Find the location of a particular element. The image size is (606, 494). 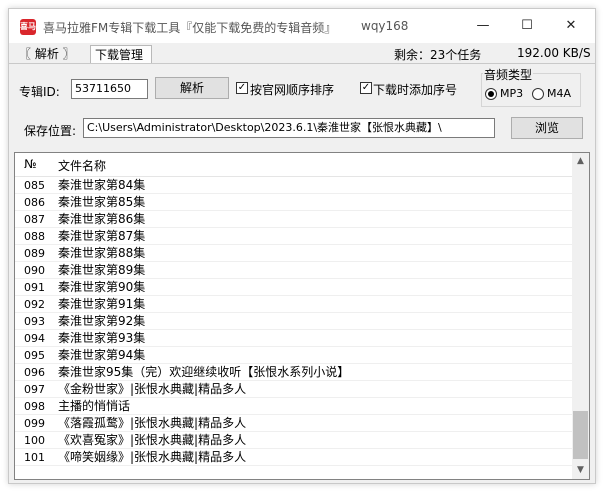

list-row: 091 秦淮世家第90集 is located at coordinates (294, 287).